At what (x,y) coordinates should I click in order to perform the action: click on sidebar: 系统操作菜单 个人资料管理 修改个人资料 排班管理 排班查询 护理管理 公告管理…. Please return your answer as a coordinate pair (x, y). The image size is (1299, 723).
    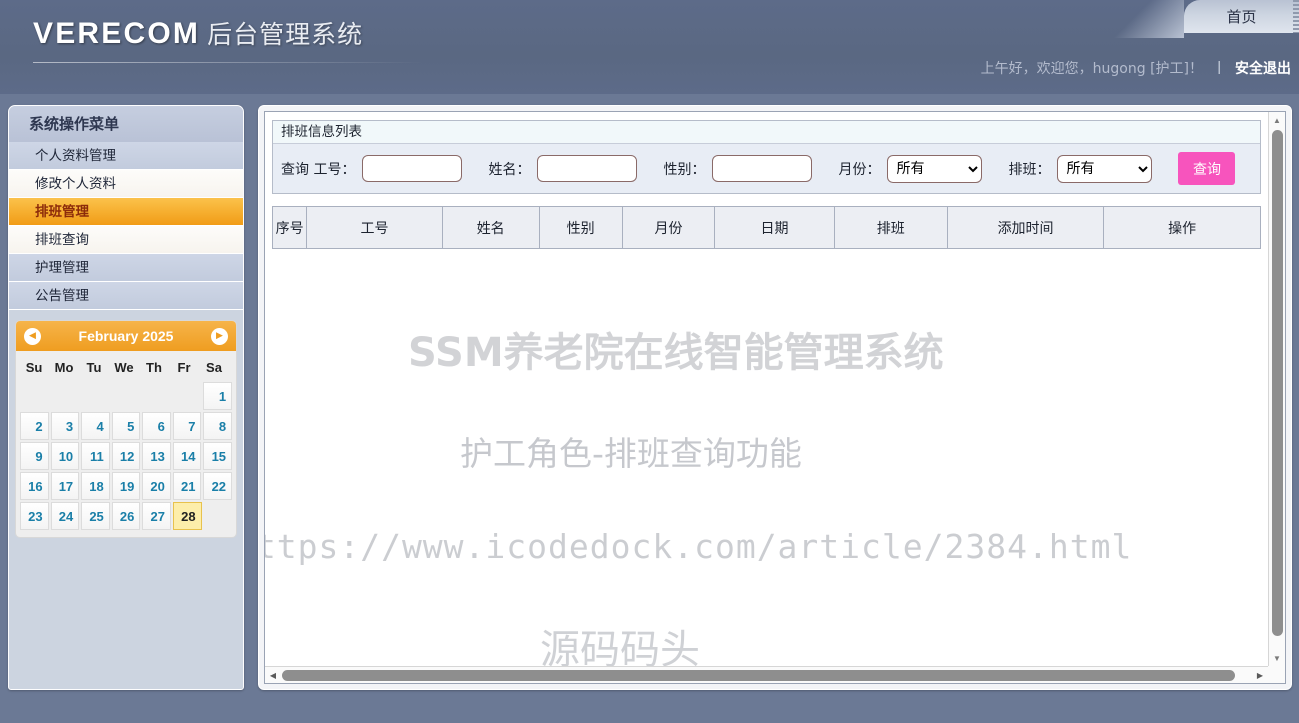
    Looking at the image, I should click on (126, 397).